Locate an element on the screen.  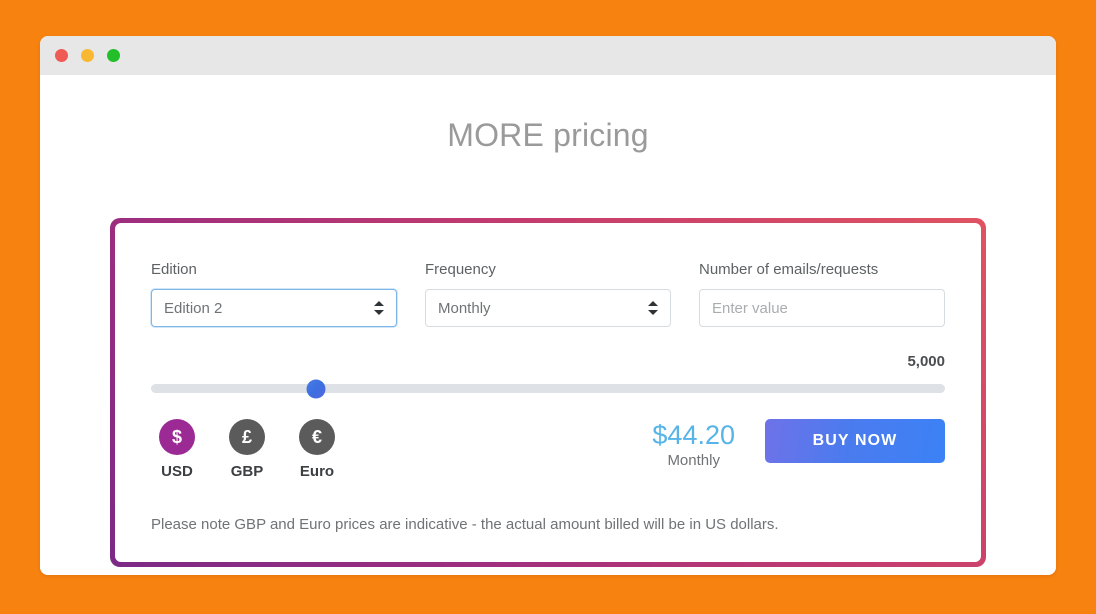
euro-icon: € is located at coordinates (317, 437).